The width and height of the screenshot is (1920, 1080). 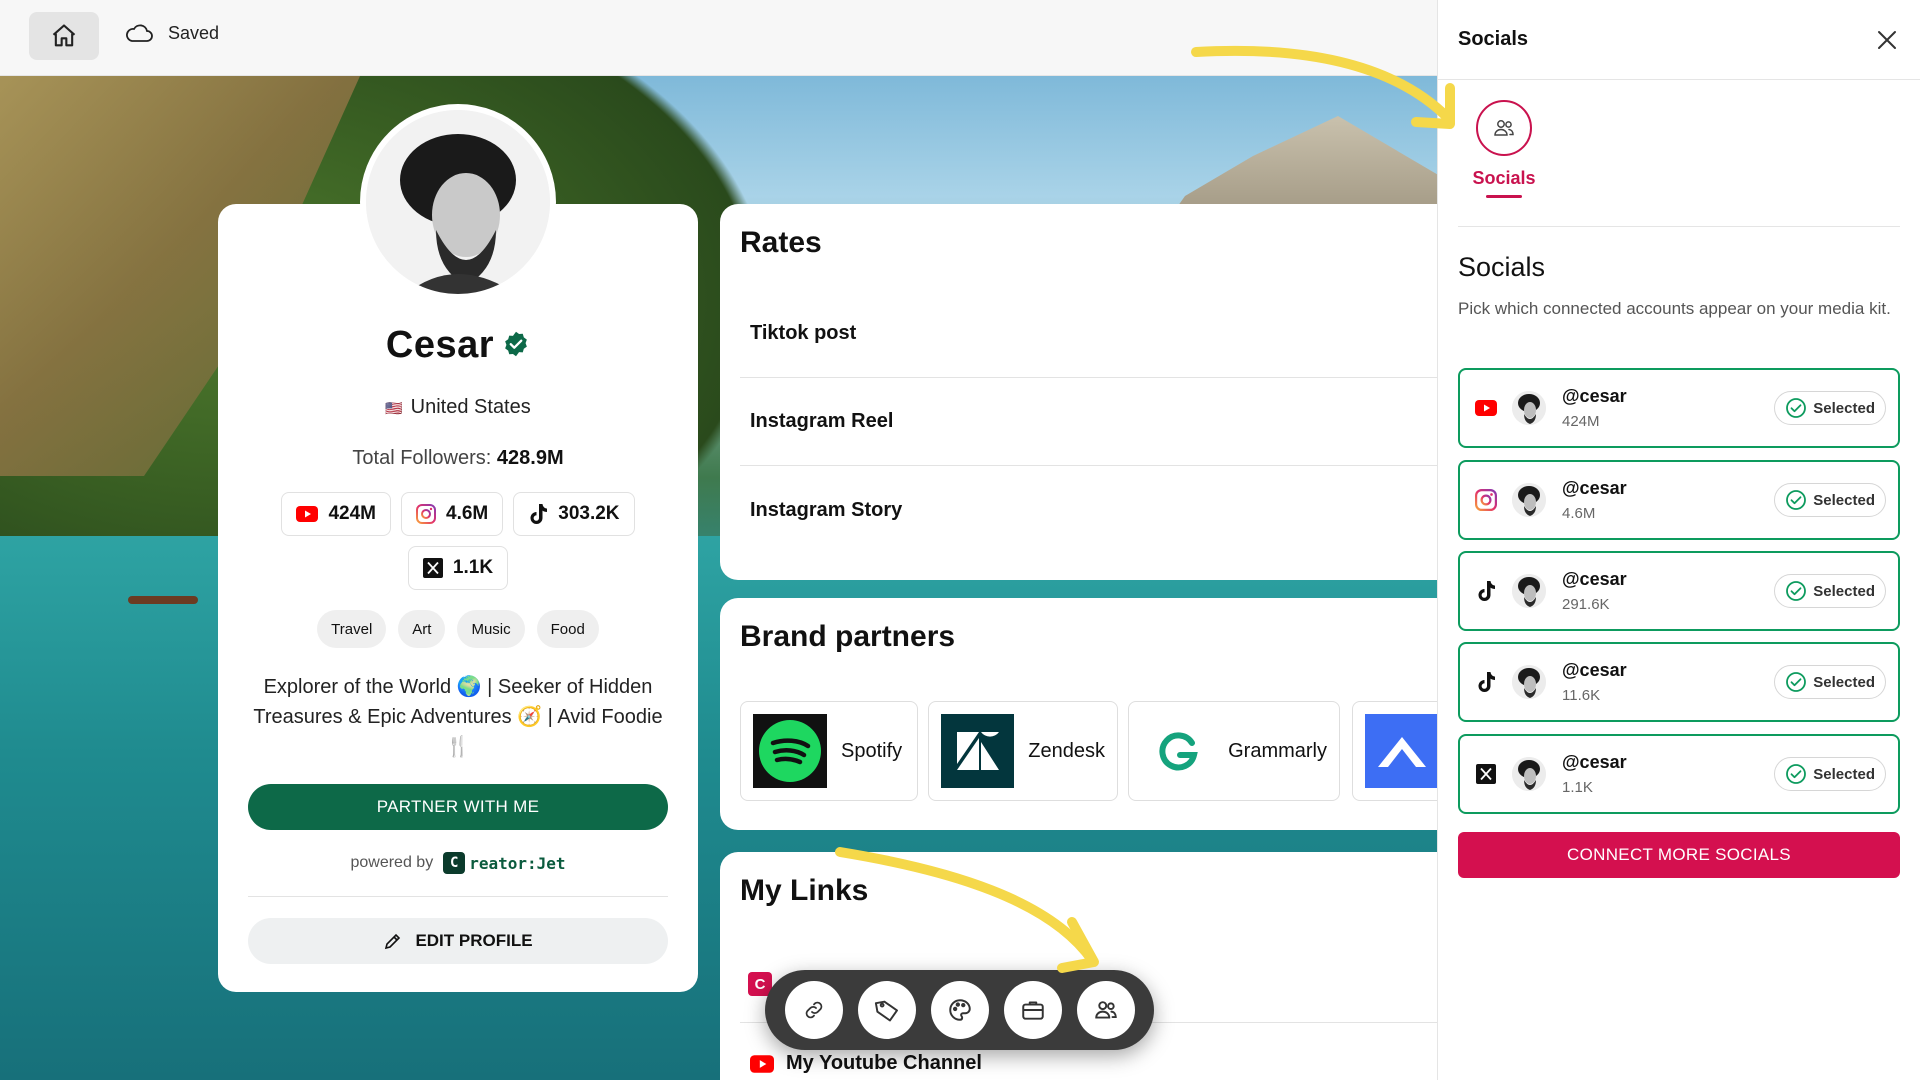 I want to click on section-title: Socials, so click(x=1502, y=267).